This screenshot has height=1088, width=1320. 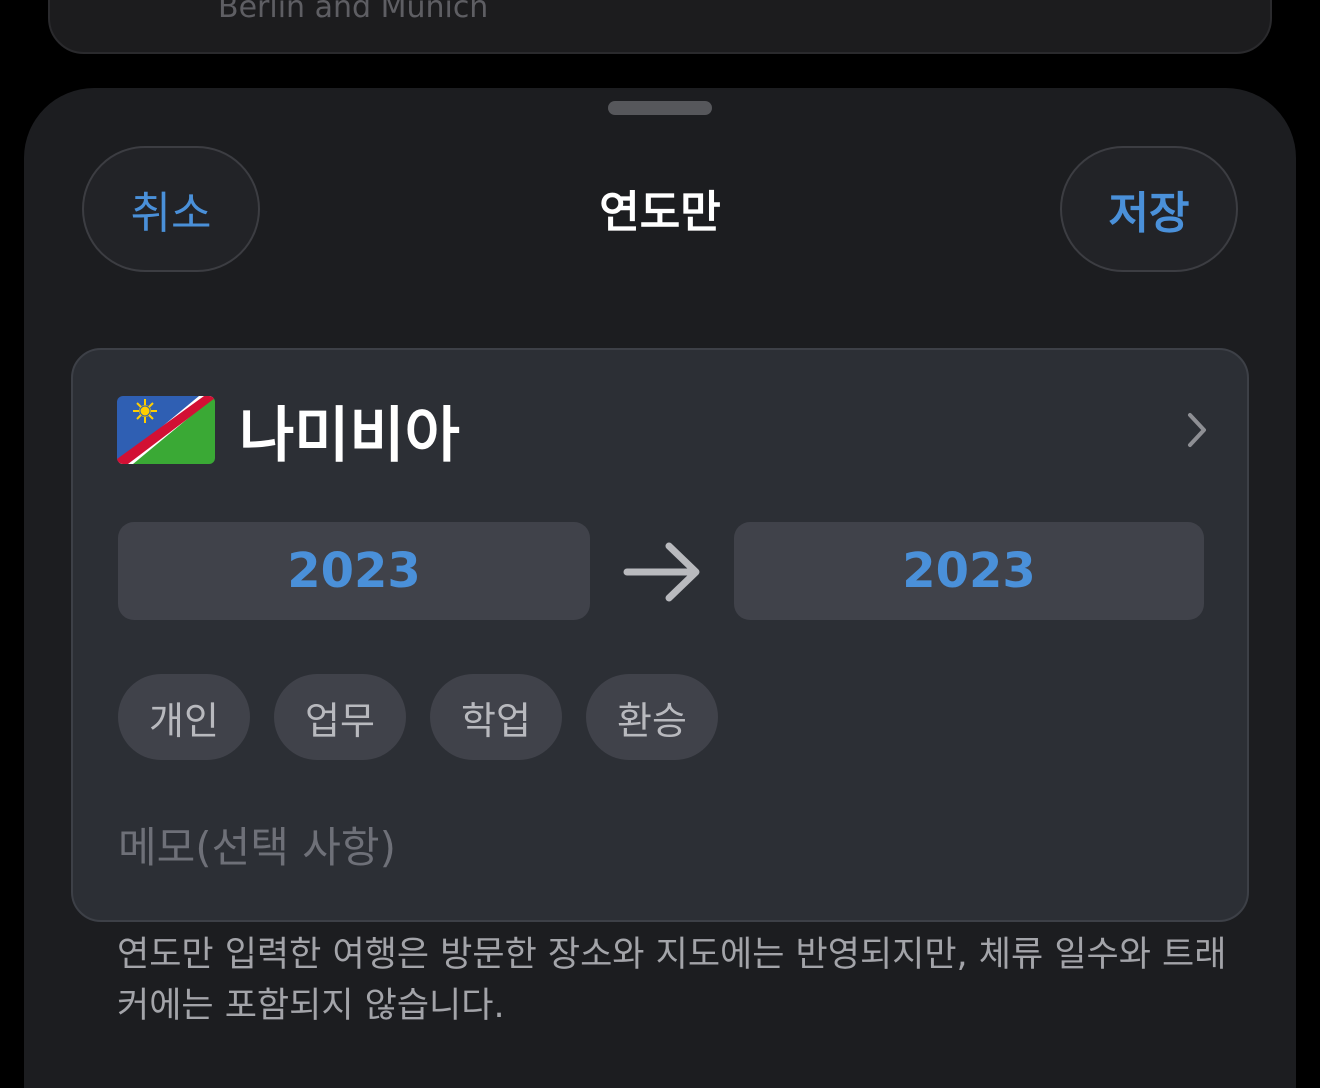 What do you see at coordinates (658, 844) in the screenshot?
I see `memo-input: 메모(선택 사항)` at bounding box center [658, 844].